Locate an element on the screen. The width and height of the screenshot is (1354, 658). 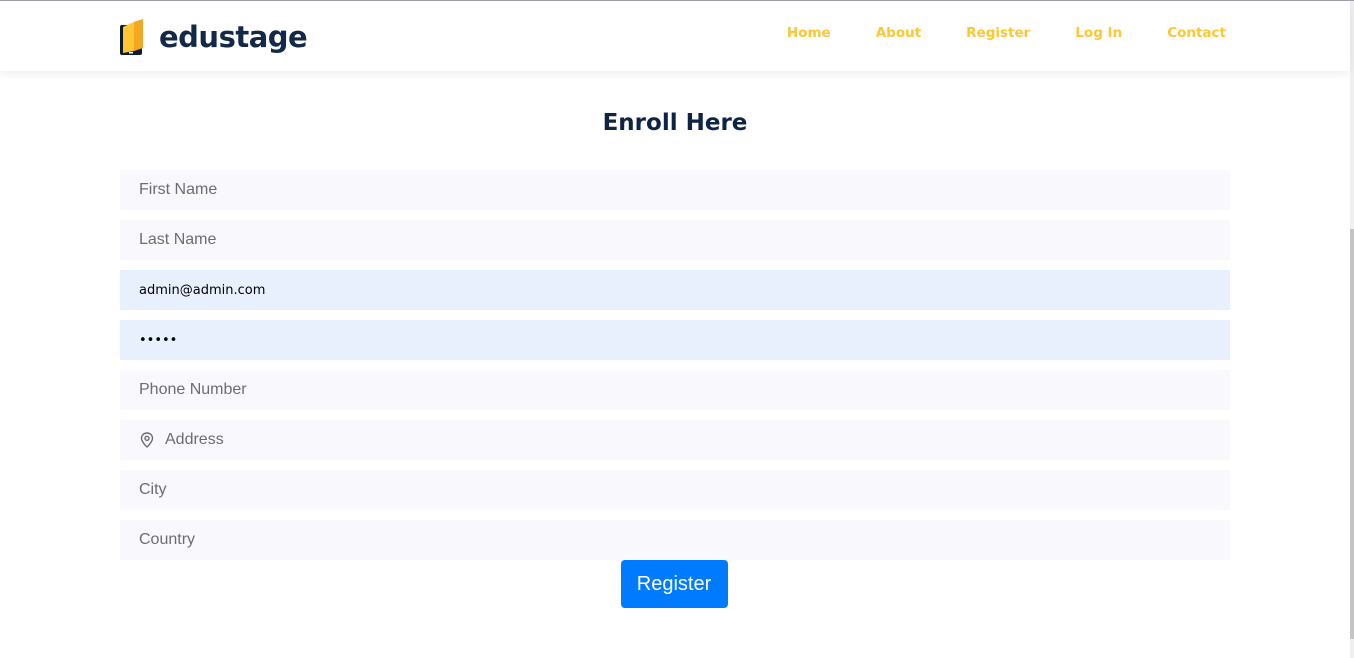
phone-field-wrapper is located at coordinates (675, 390).